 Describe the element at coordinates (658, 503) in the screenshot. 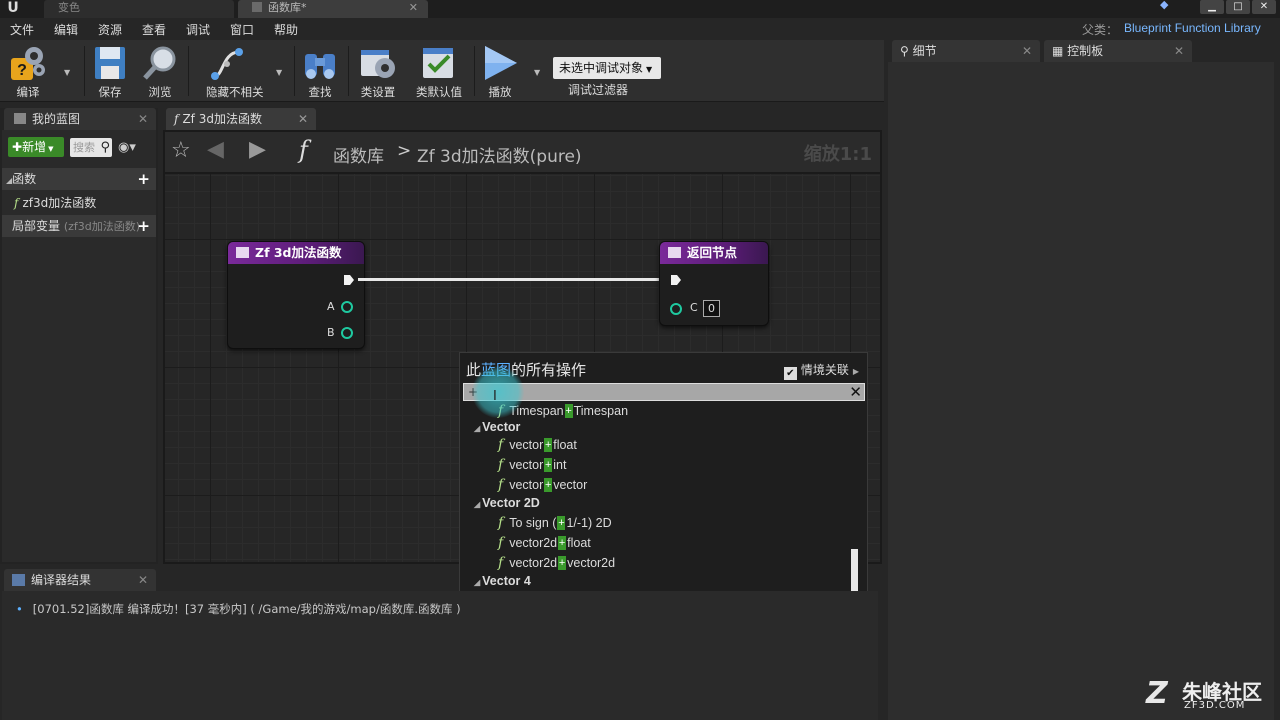

I see `action-category: ◢ Vector 2D` at that location.